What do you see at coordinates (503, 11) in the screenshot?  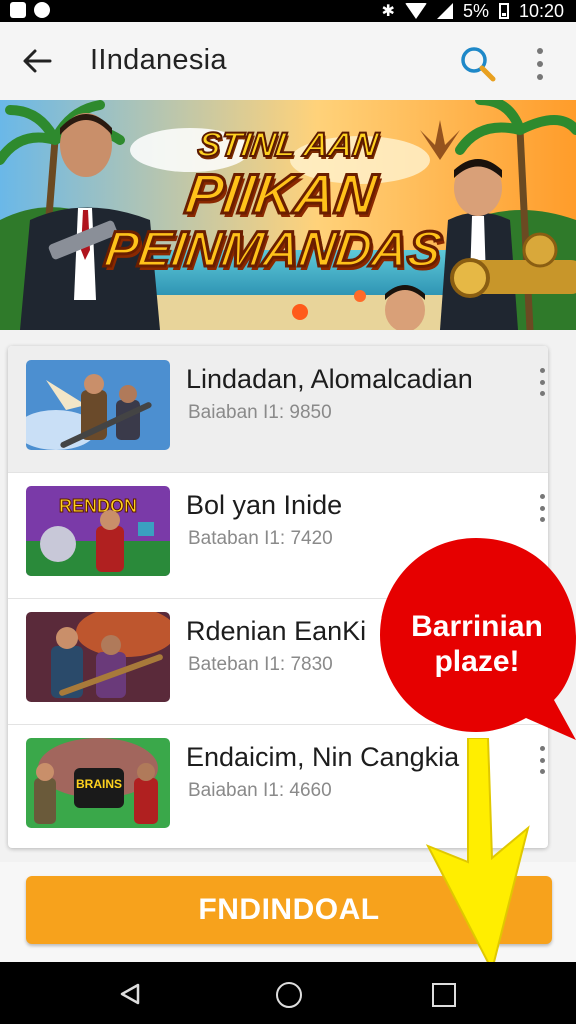 I see `battery-icon` at bounding box center [503, 11].